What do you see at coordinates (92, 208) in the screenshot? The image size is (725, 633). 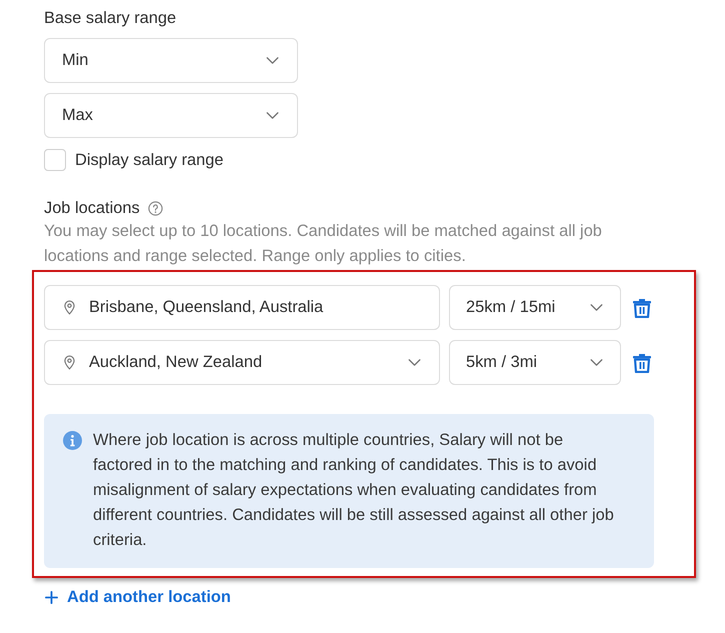 I see `job-locations-label: Job locations` at bounding box center [92, 208].